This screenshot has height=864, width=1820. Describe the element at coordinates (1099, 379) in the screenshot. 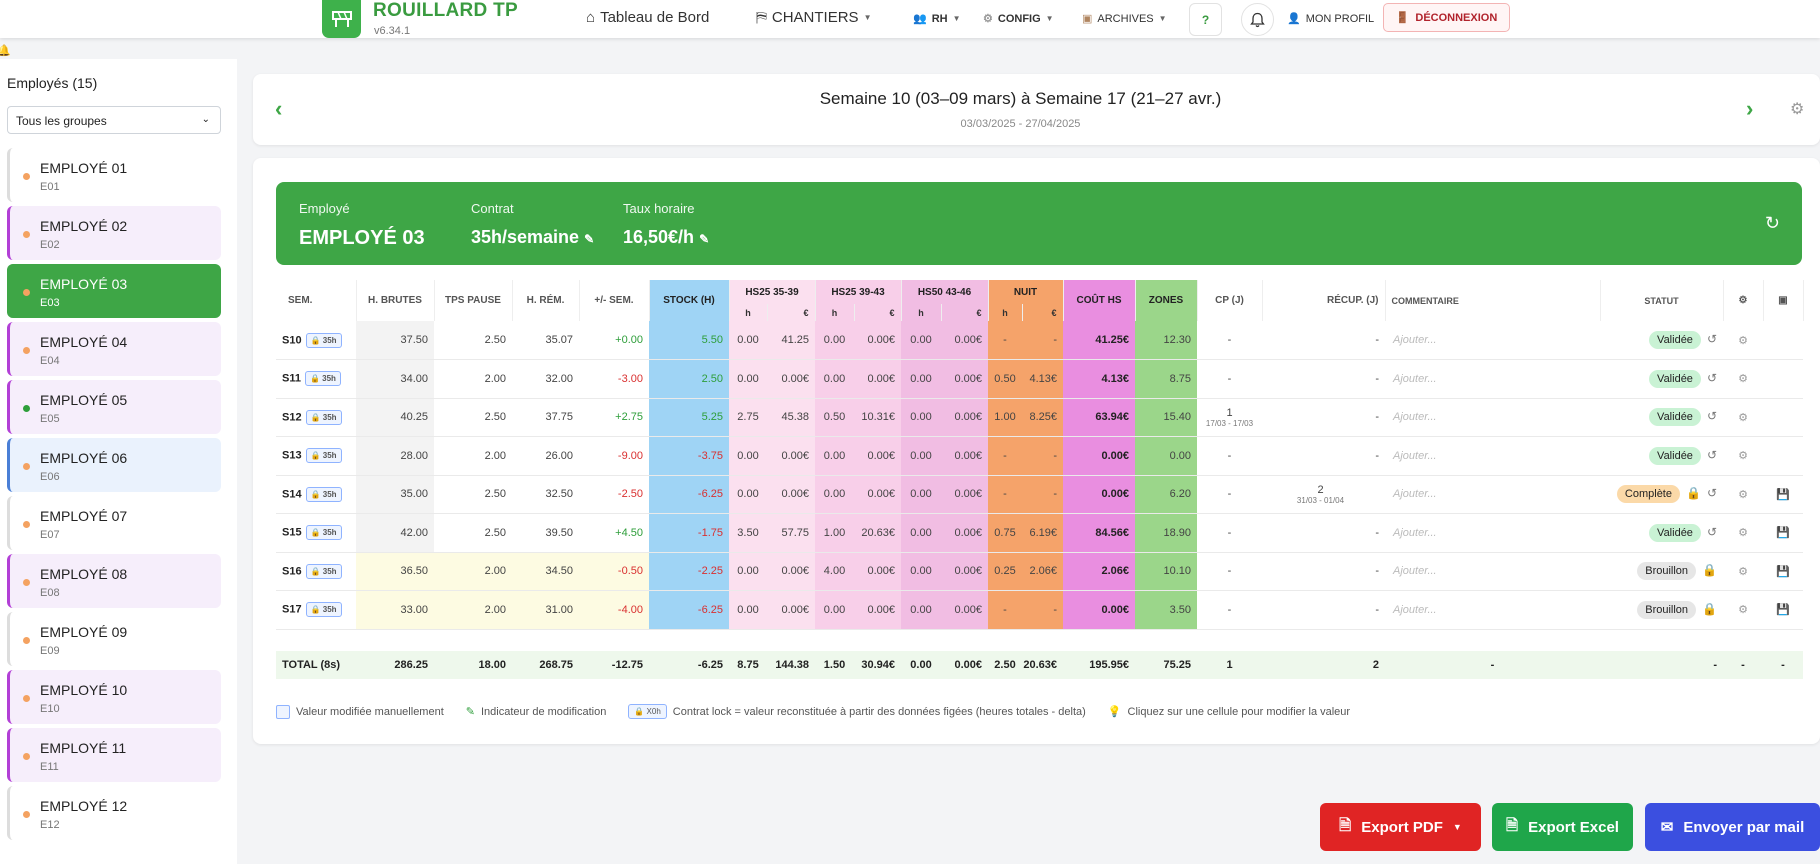

I see `cout-hs-cell: 4.13€` at that location.